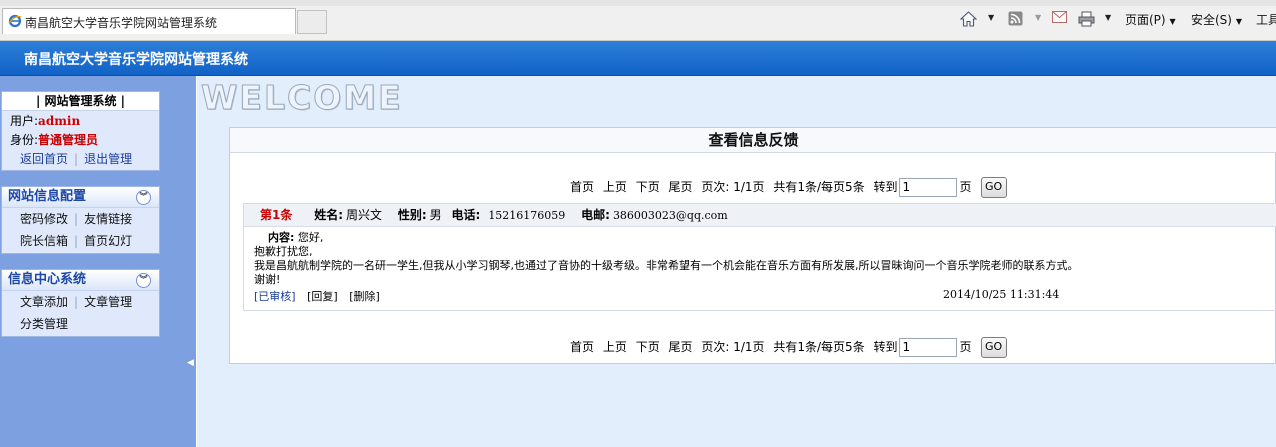  What do you see at coordinates (638, 58) in the screenshot?
I see `site-header: 南昌航空大学音乐学院网站管理系统` at bounding box center [638, 58].